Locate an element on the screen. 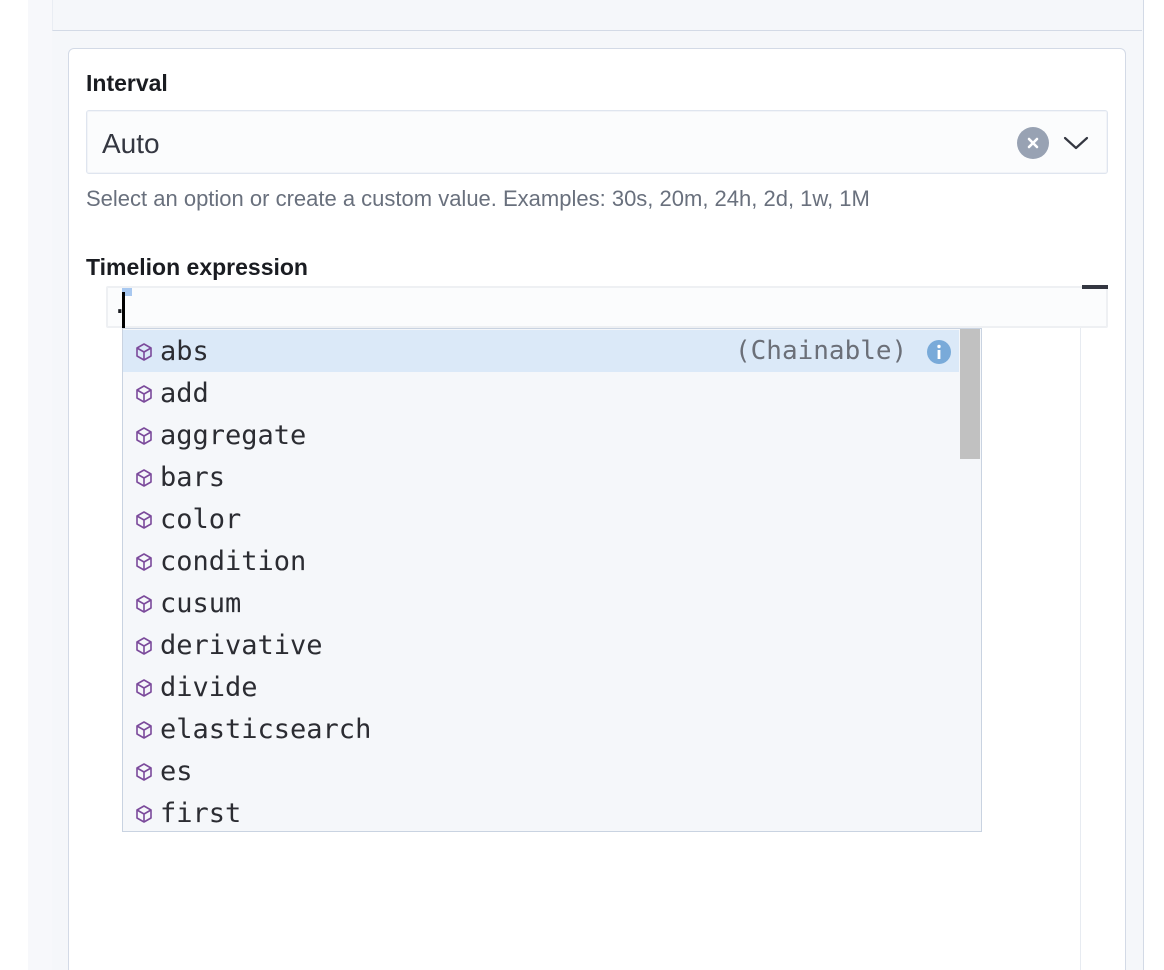  timelion-expression-input: . is located at coordinates (607, 307).